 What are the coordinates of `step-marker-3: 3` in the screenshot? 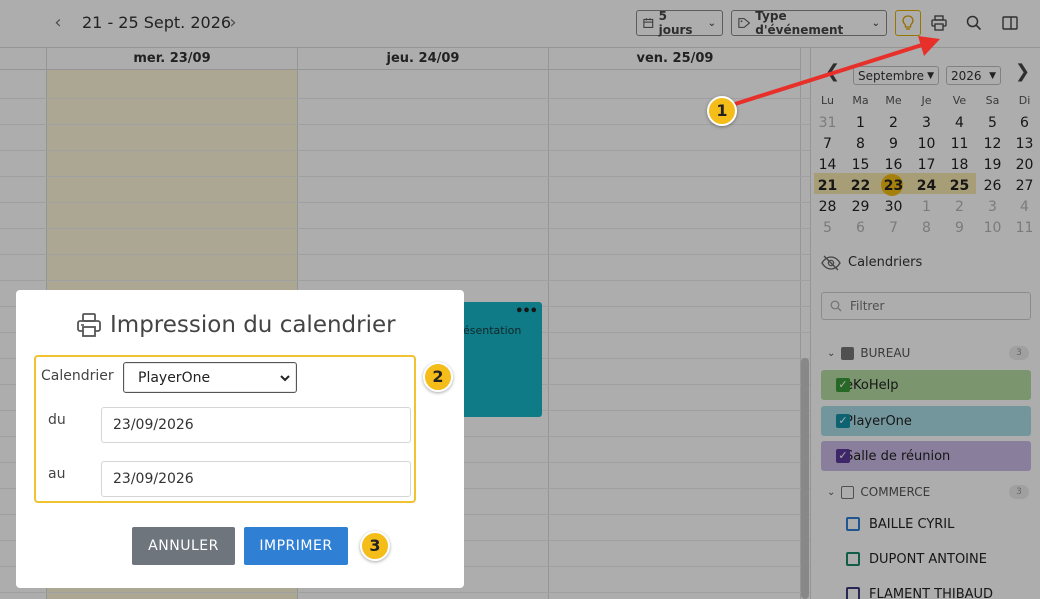 It's located at (375, 546).